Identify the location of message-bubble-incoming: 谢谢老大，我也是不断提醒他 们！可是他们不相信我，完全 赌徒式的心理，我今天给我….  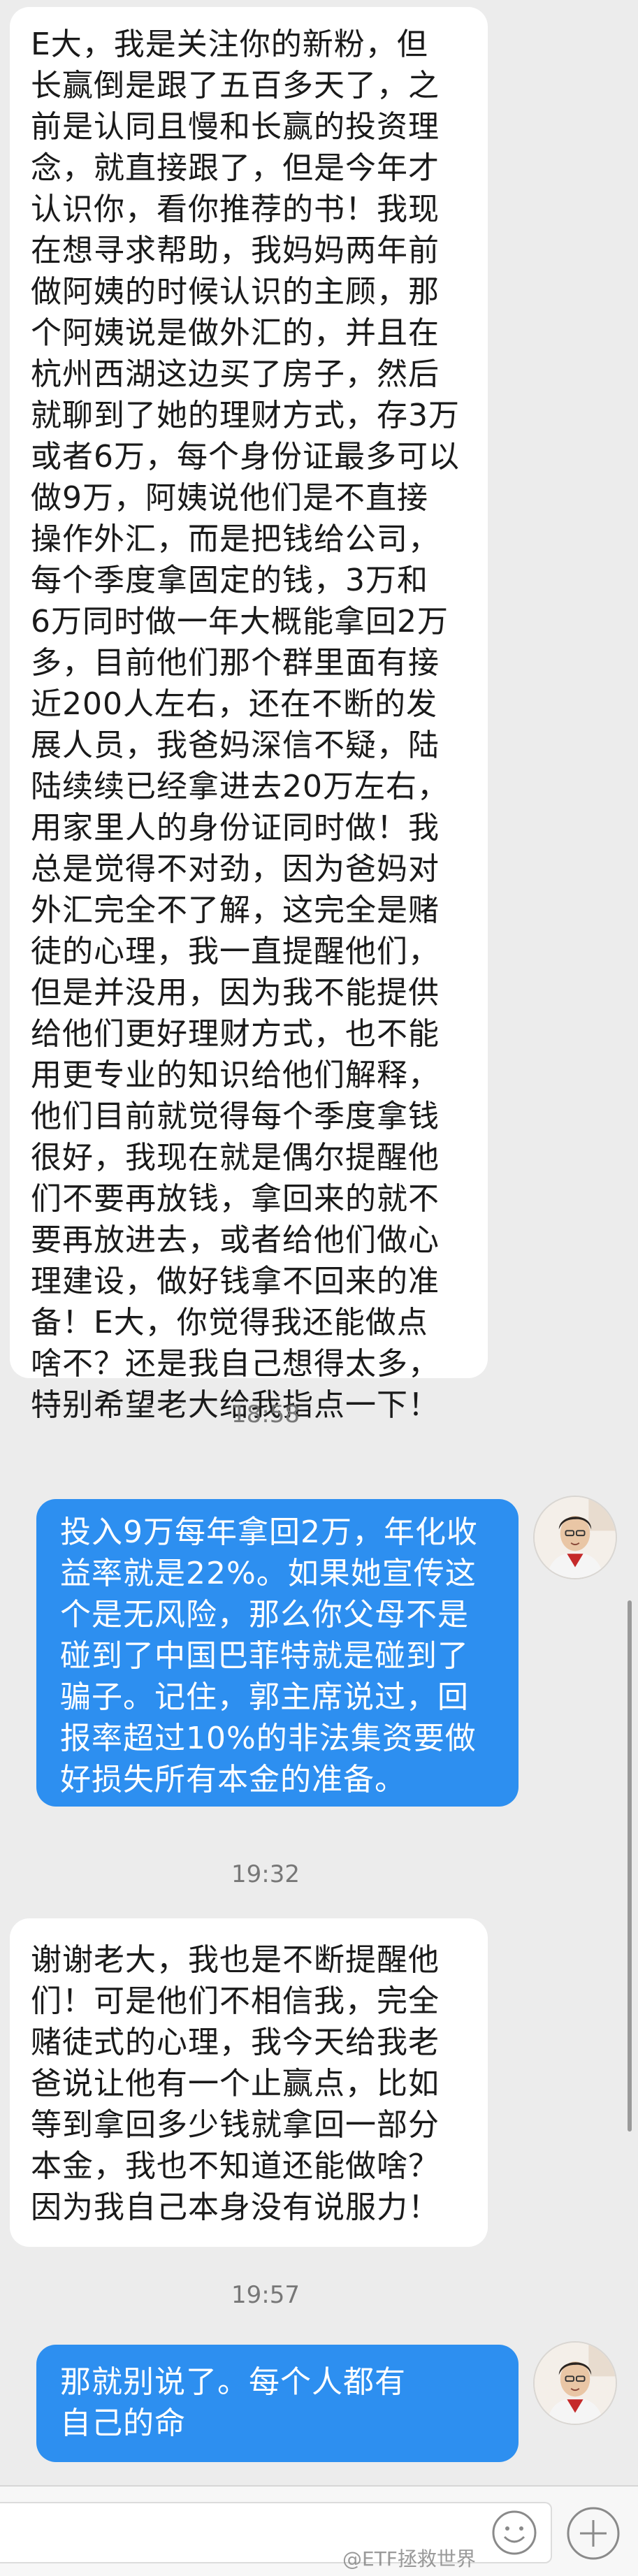
(249, 2082).